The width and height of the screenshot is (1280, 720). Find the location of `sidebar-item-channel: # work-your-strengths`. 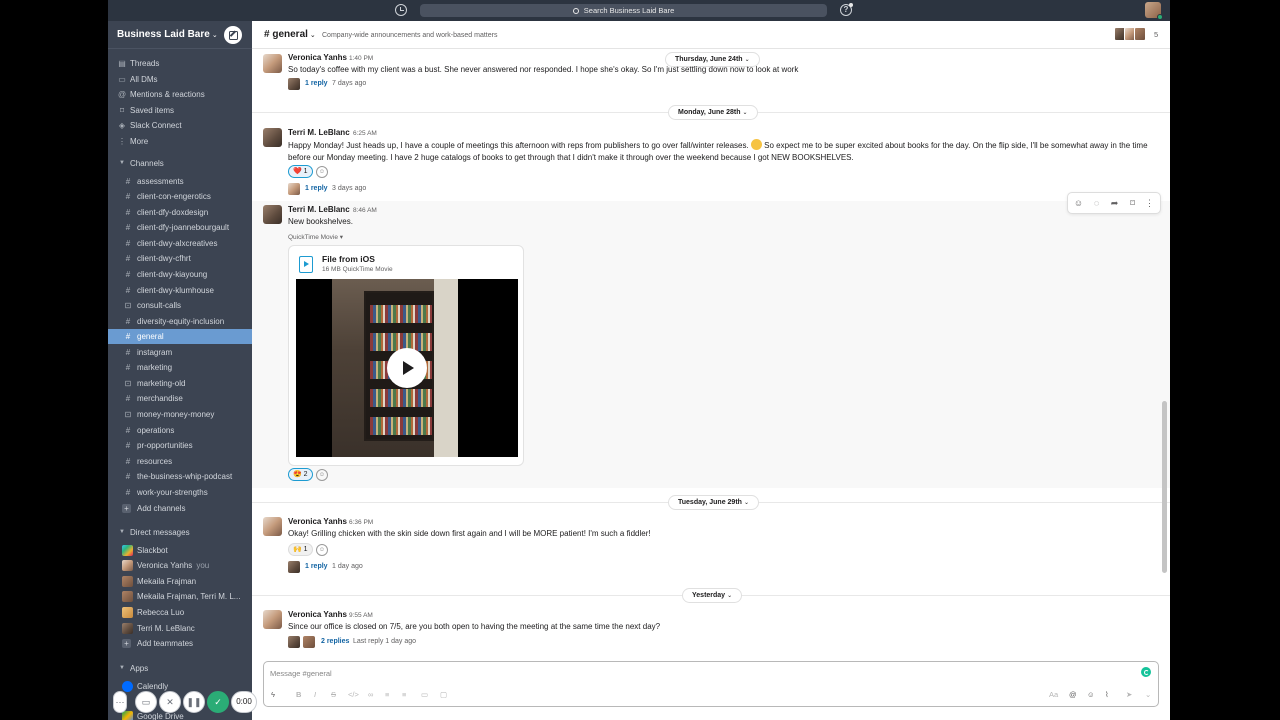

sidebar-item-channel: # work-your-strengths is located at coordinates (180, 492).